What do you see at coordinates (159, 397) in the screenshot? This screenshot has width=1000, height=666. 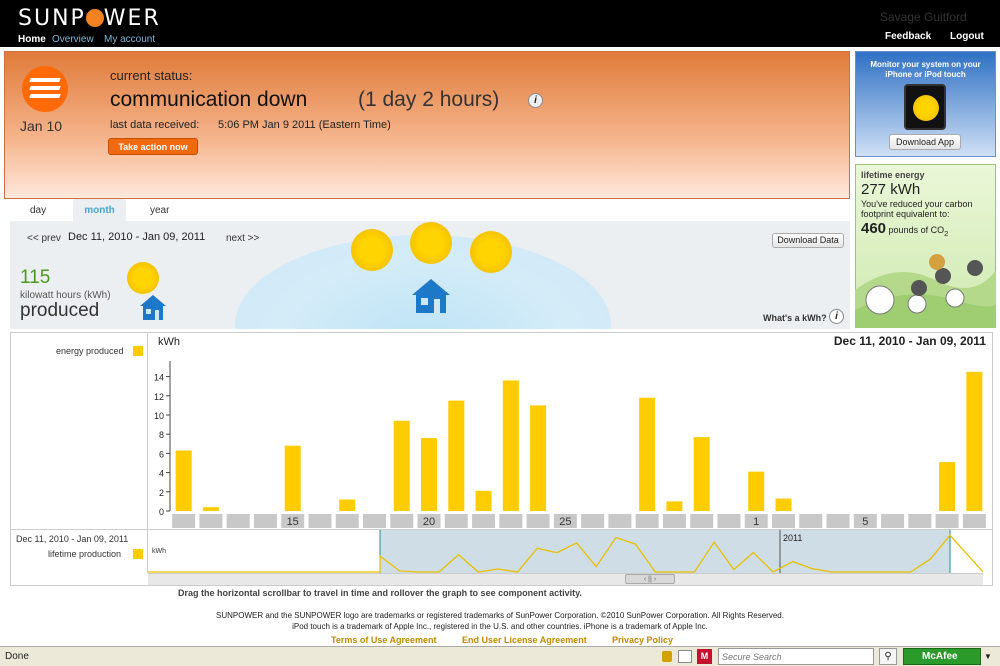 I see `y-tick-label: 12` at bounding box center [159, 397].